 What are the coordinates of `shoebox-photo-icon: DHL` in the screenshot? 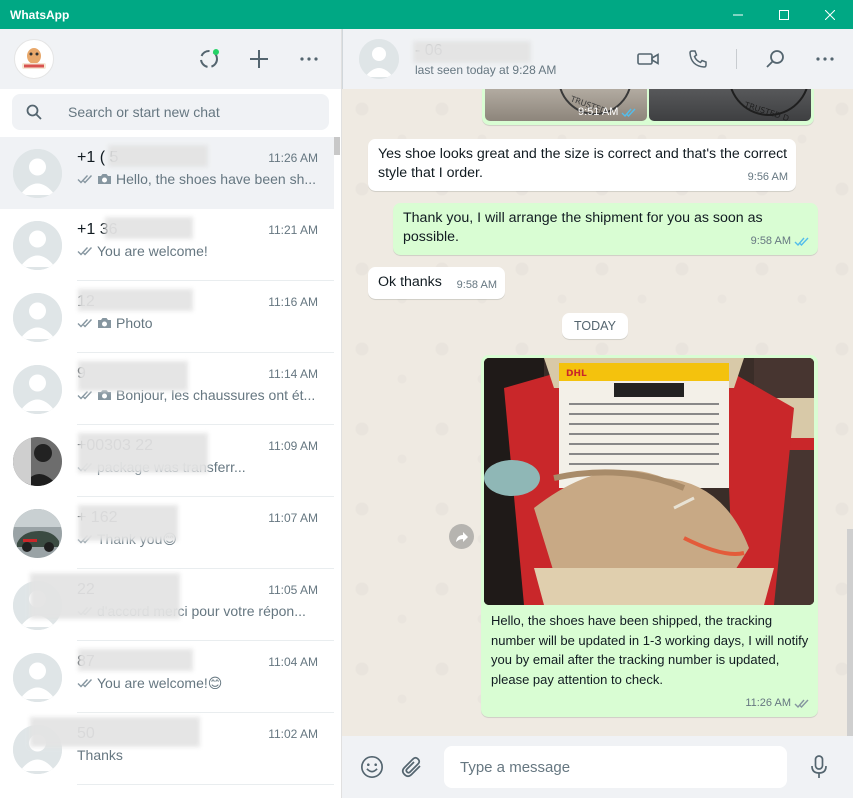 It's located at (649, 481).